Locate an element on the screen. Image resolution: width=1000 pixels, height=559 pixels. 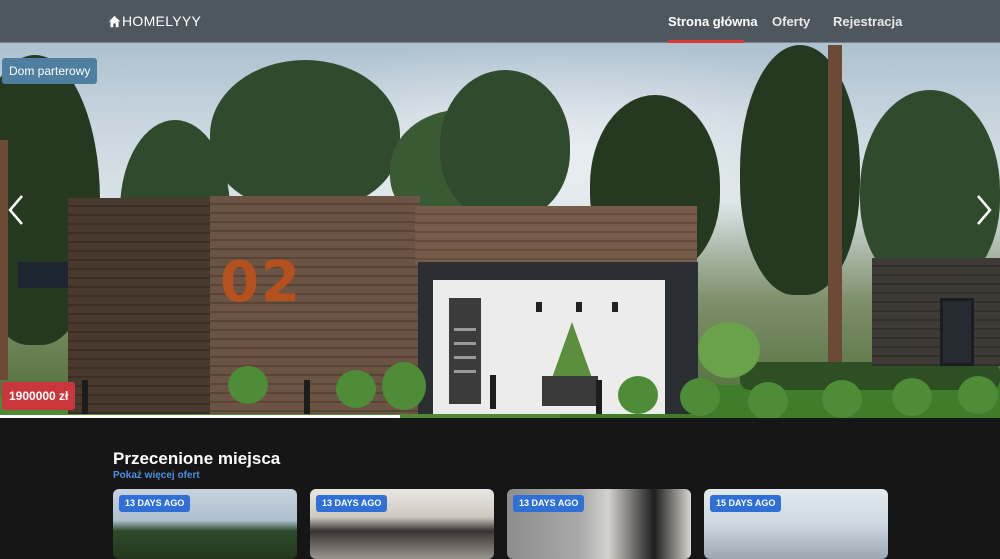
neighbor-house is located at coordinates (936, 312).